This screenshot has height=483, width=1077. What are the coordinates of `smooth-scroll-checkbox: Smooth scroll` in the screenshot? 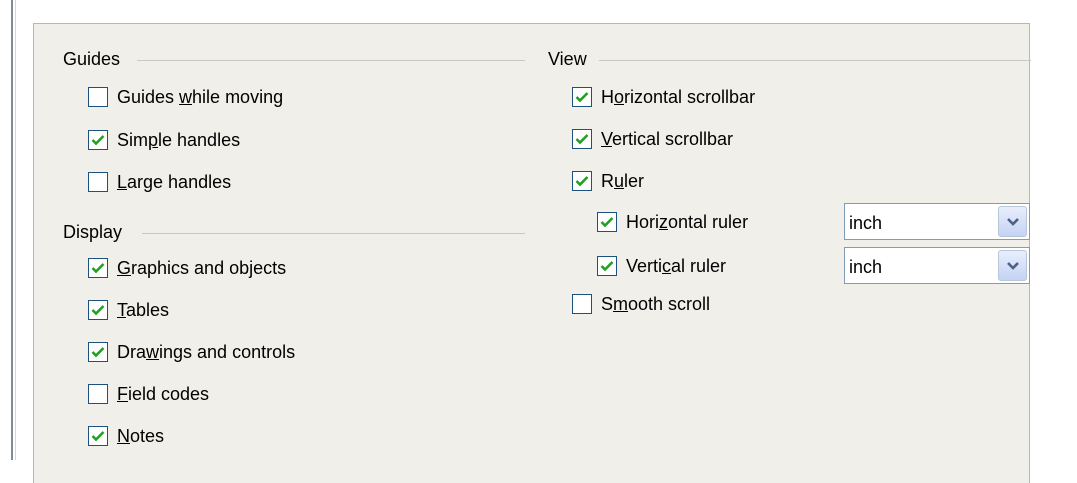 It's located at (641, 304).